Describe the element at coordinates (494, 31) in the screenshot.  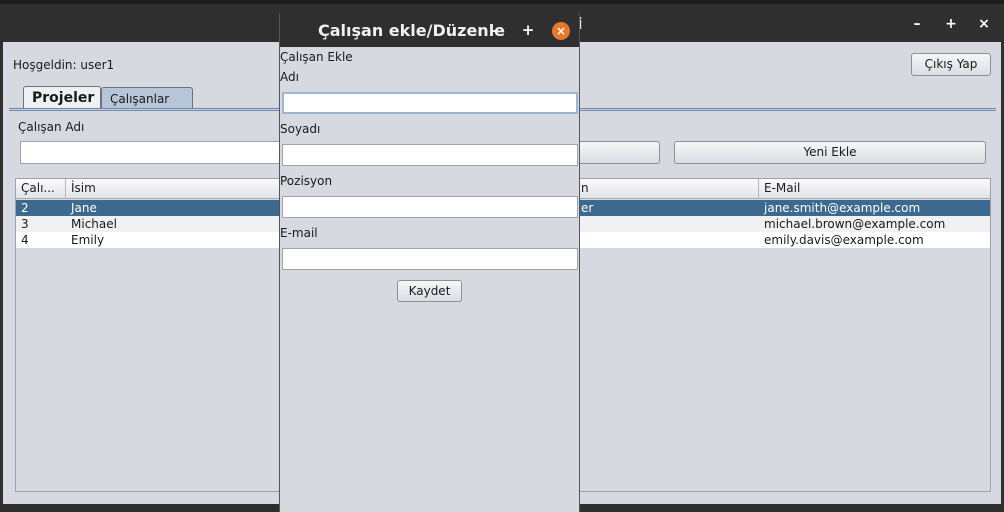
I see `dialog-minimize-button: –` at that location.